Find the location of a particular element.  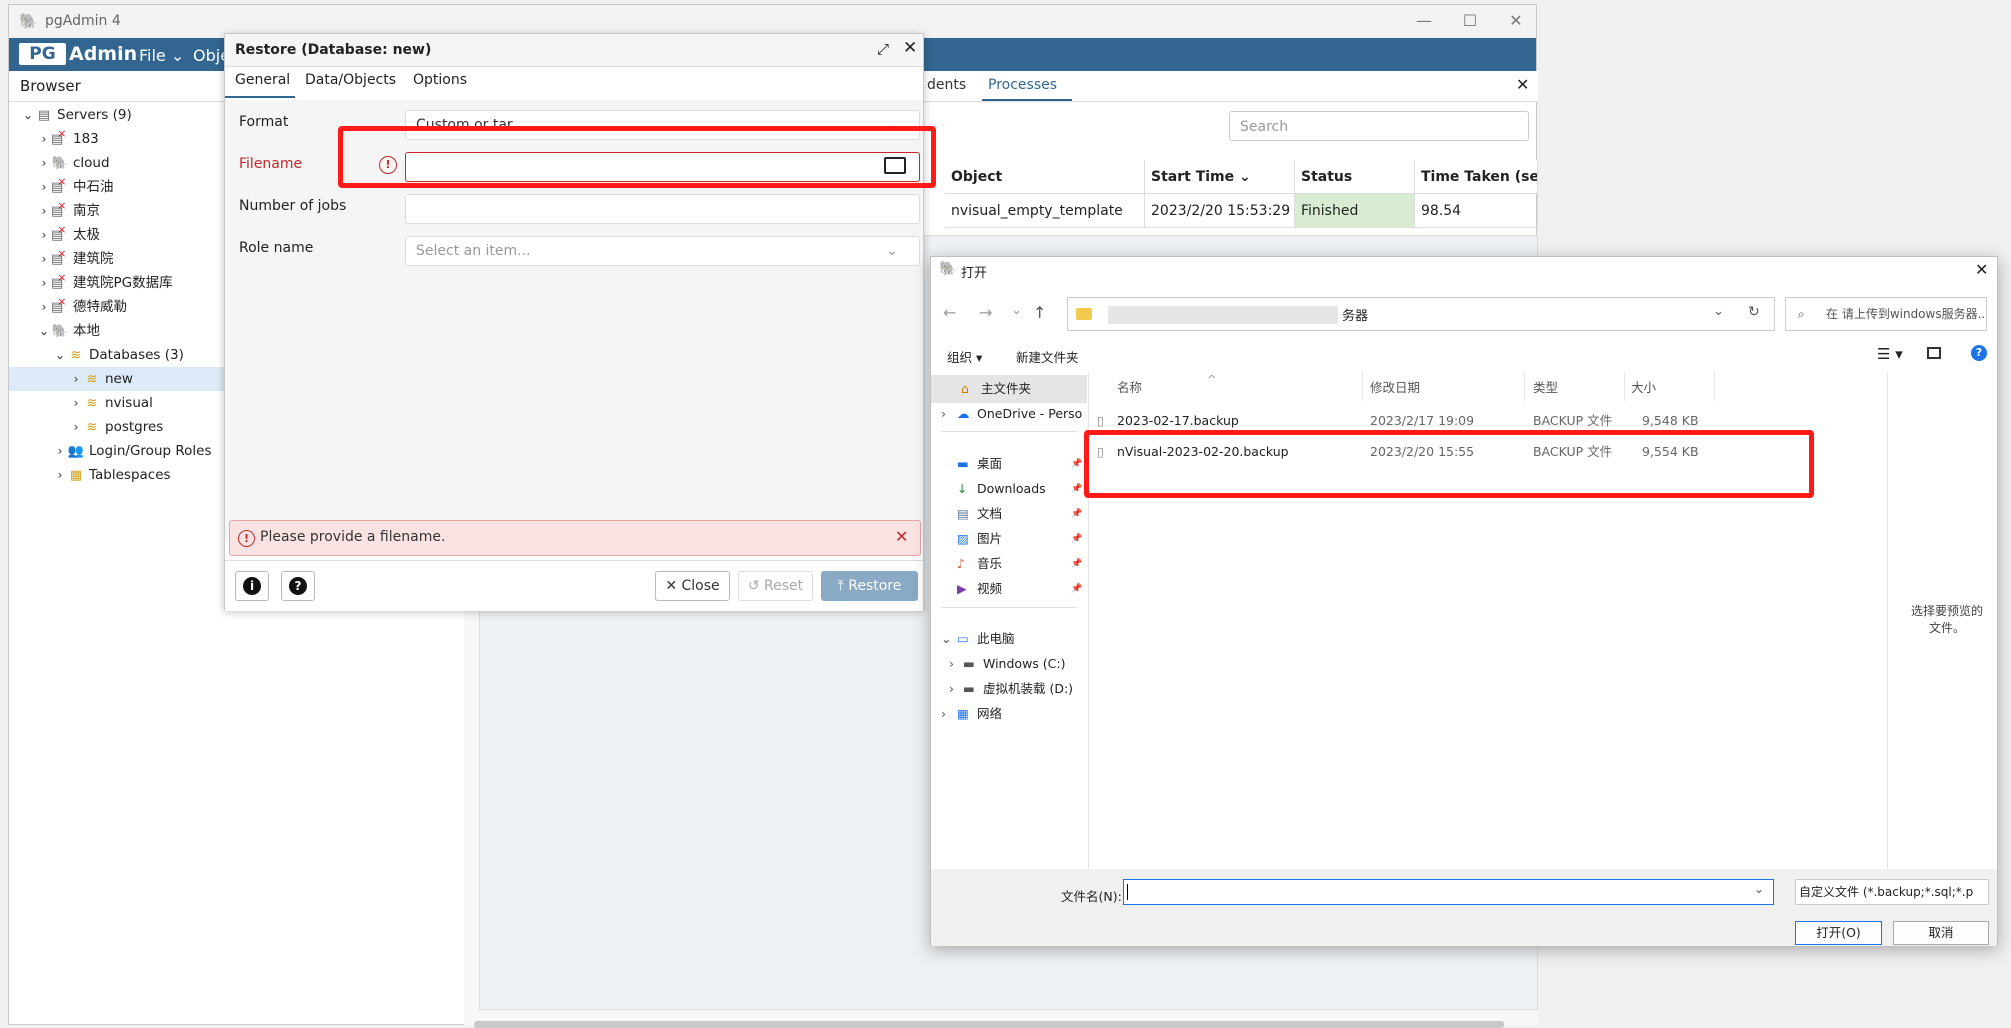

nav-item: ▬ 桌面 📌 is located at coordinates (1009, 464).